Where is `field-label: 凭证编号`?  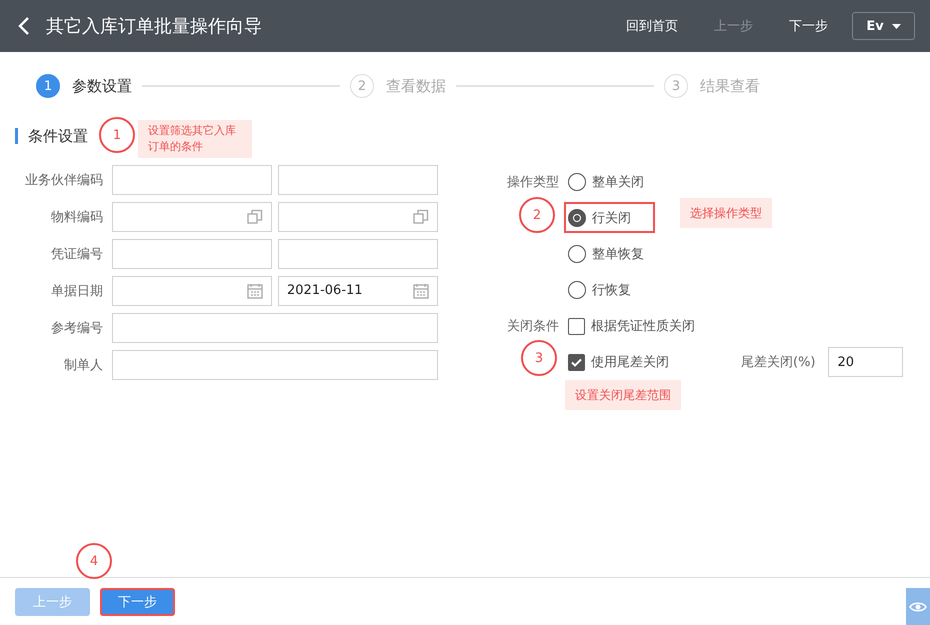
field-label: 凭证编号 is located at coordinates (77, 254).